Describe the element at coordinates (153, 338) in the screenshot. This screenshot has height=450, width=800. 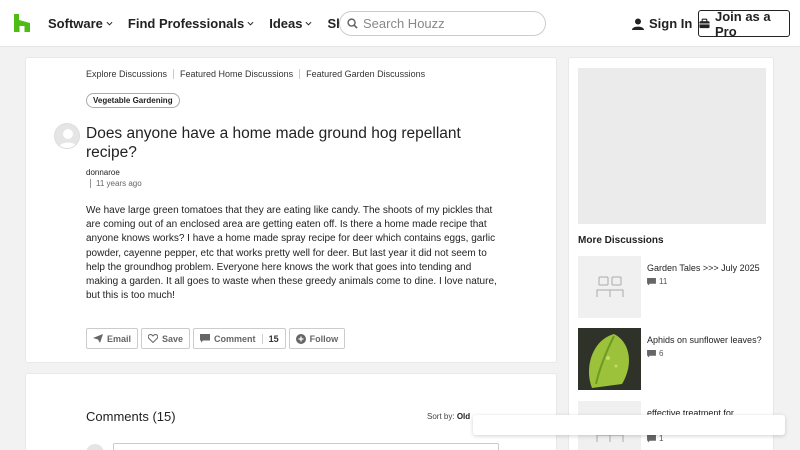
I see `heart-icon` at that location.